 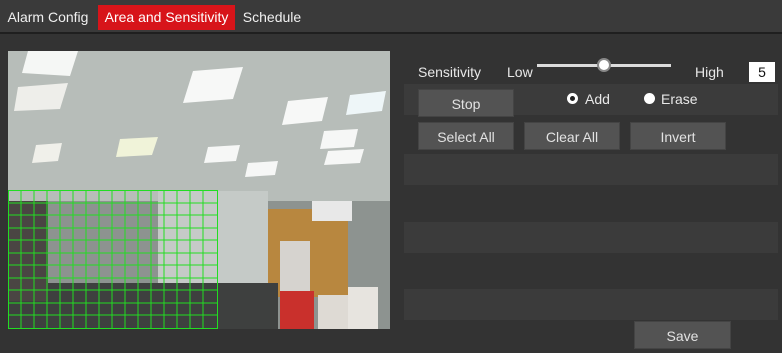 What do you see at coordinates (762, 72) in the screenshot?
I see `sensitivity-value: 5` at bounding box center [762, 72].